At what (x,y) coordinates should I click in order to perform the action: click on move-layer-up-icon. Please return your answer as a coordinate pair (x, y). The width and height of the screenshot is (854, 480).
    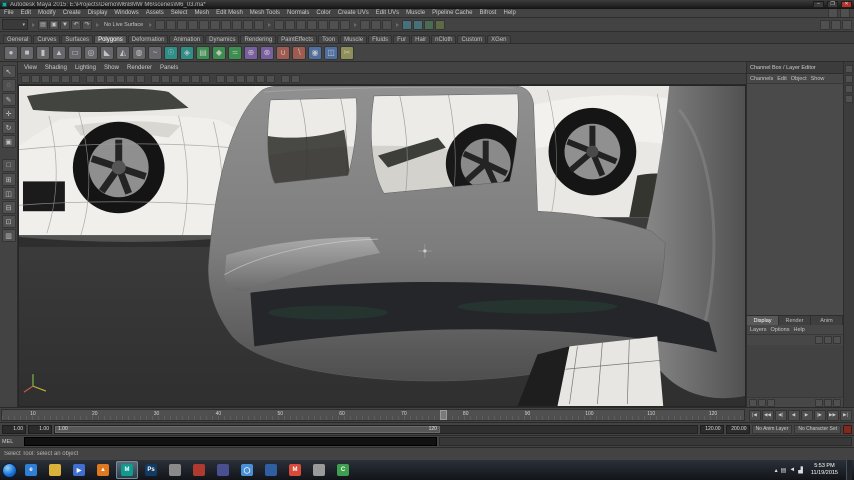
    Looking at the image, I should click on (819, 340).